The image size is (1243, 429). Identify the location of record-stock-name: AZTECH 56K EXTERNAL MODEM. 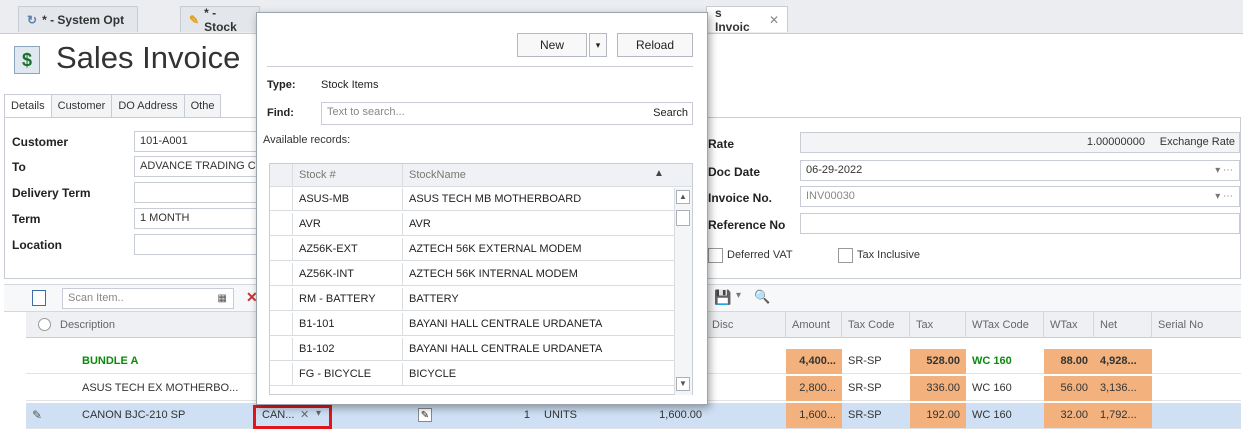
(538, 249).